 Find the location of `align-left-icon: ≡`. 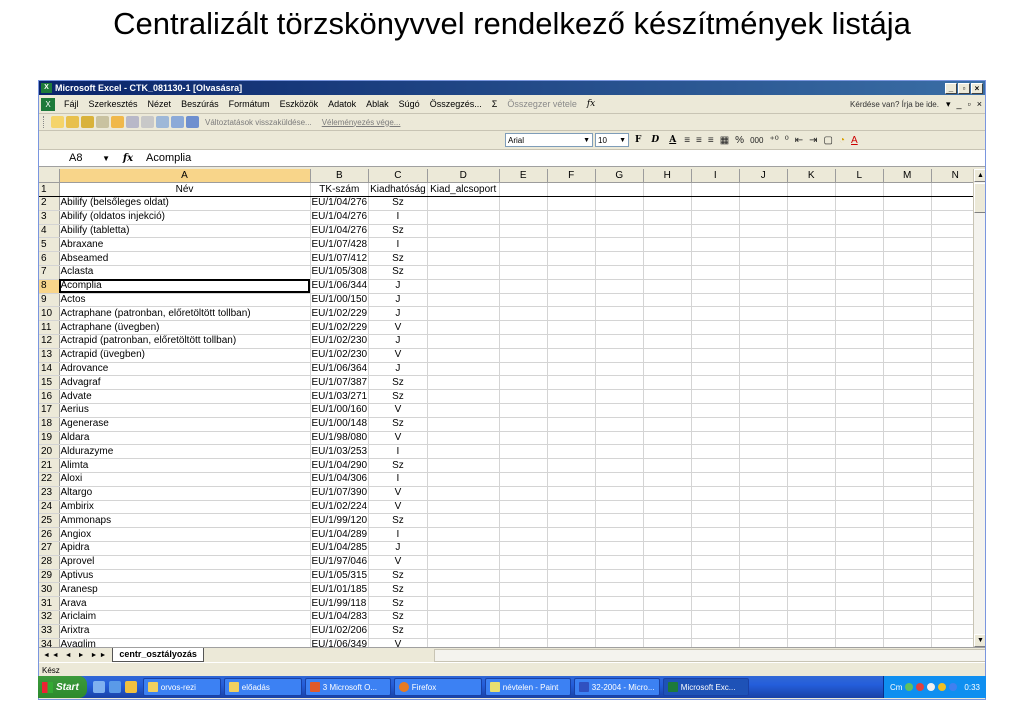

align-left-icon: ≡ is located at coordinates (687, 140).